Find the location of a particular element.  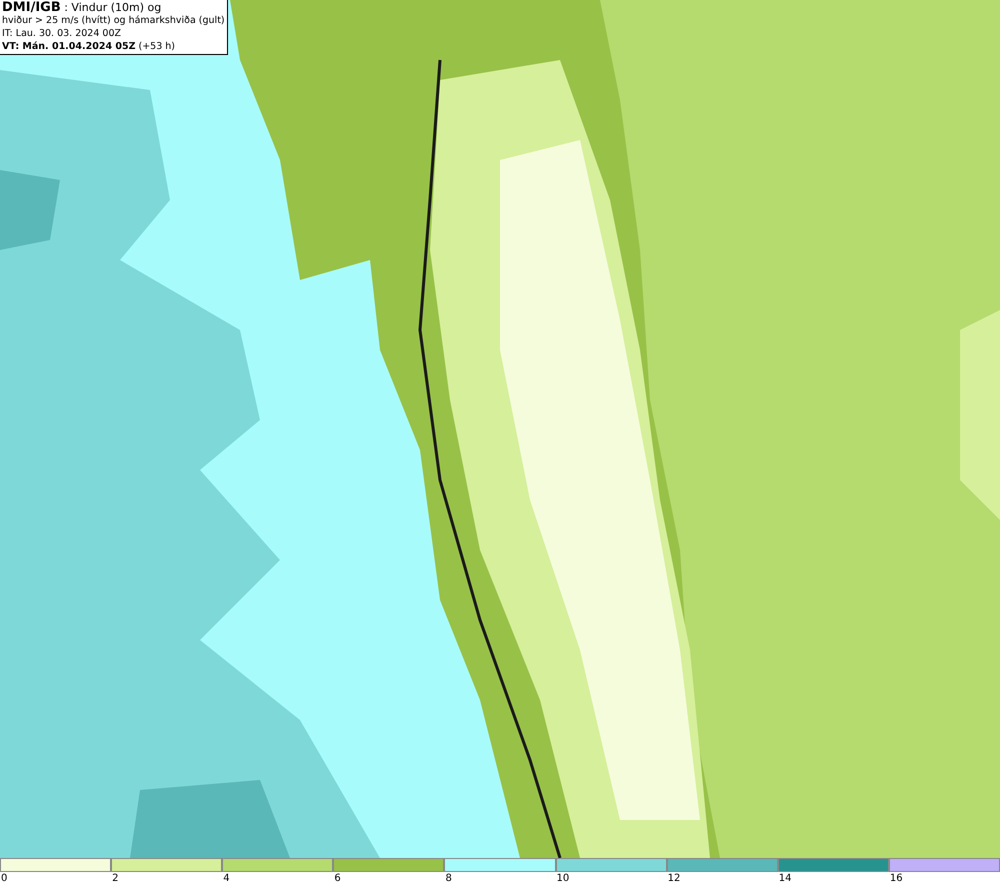

legend-tick-label: 6 is located at coordinates (337, 879).